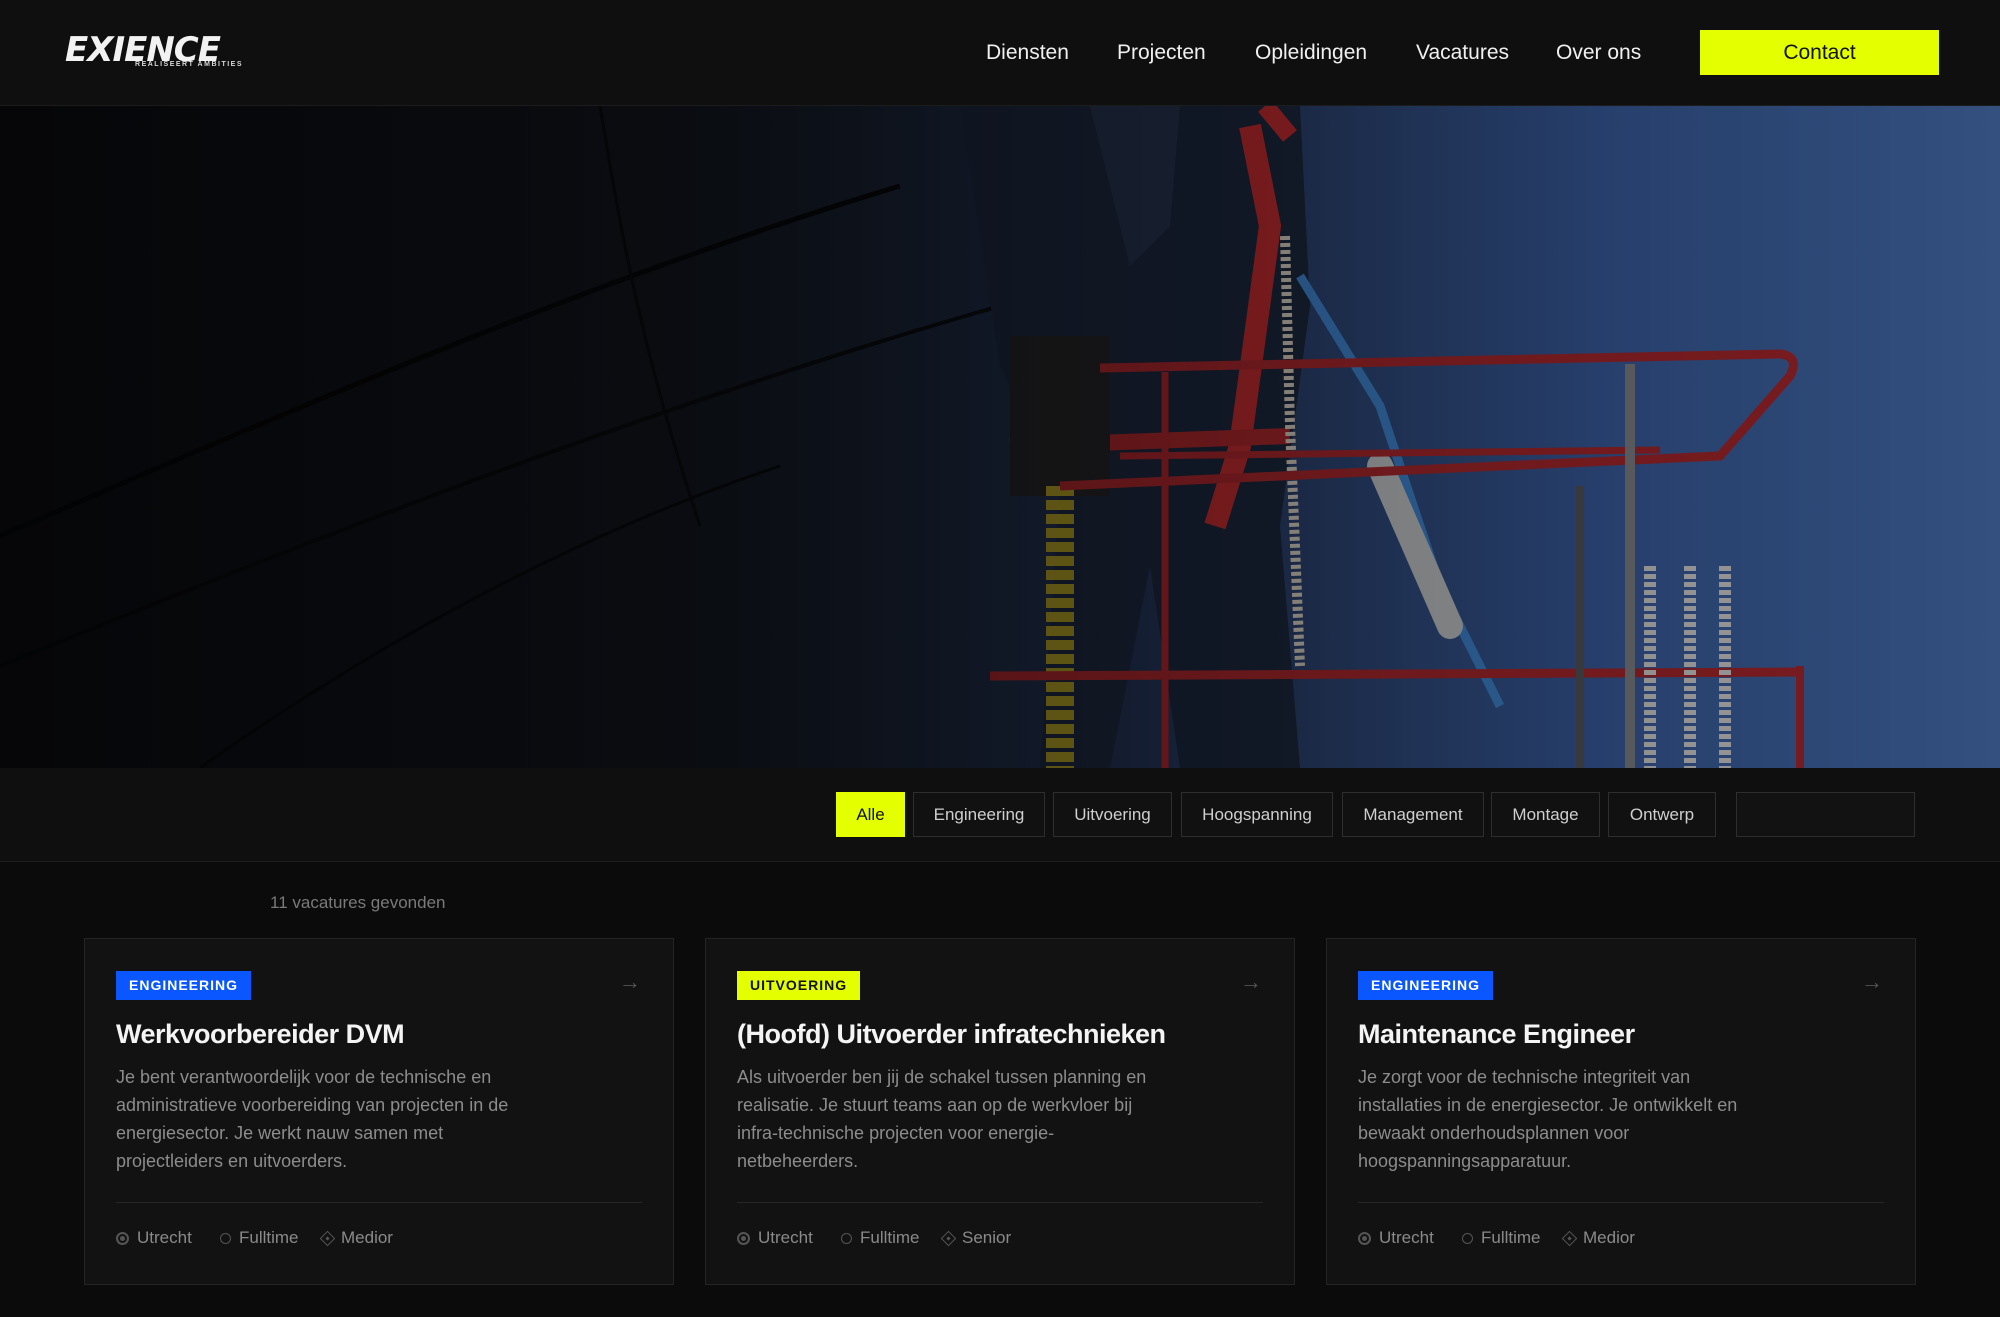  Describe the element at coordinates (1257, 814) in the screenshot. I see `filter-chip-hoogspanning: Hoogspanning` at that location.